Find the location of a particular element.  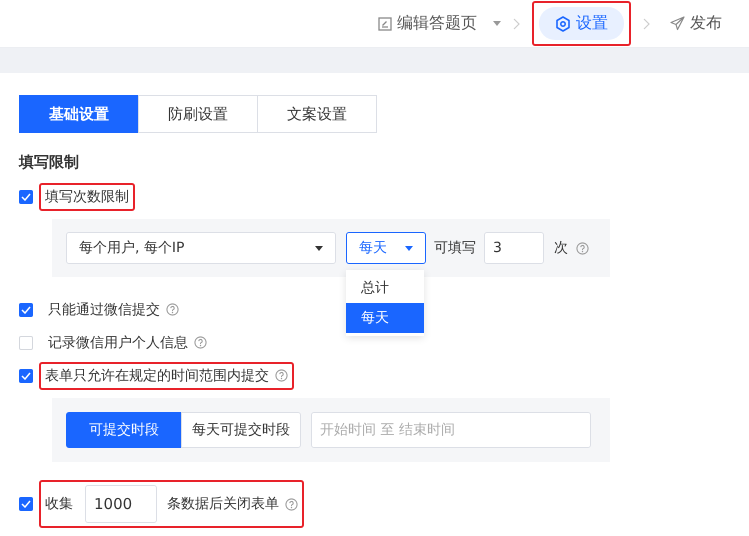

mode-tab: 每天可提交时段 is located at coordinates (241, 430).